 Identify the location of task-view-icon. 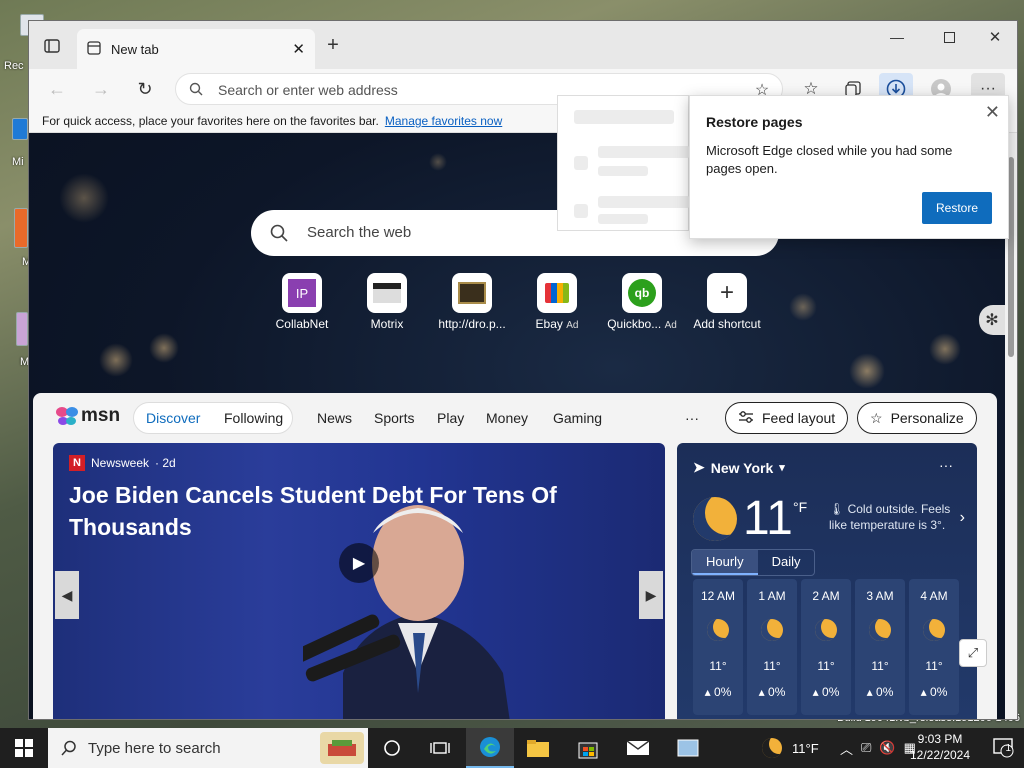
(440, 748).